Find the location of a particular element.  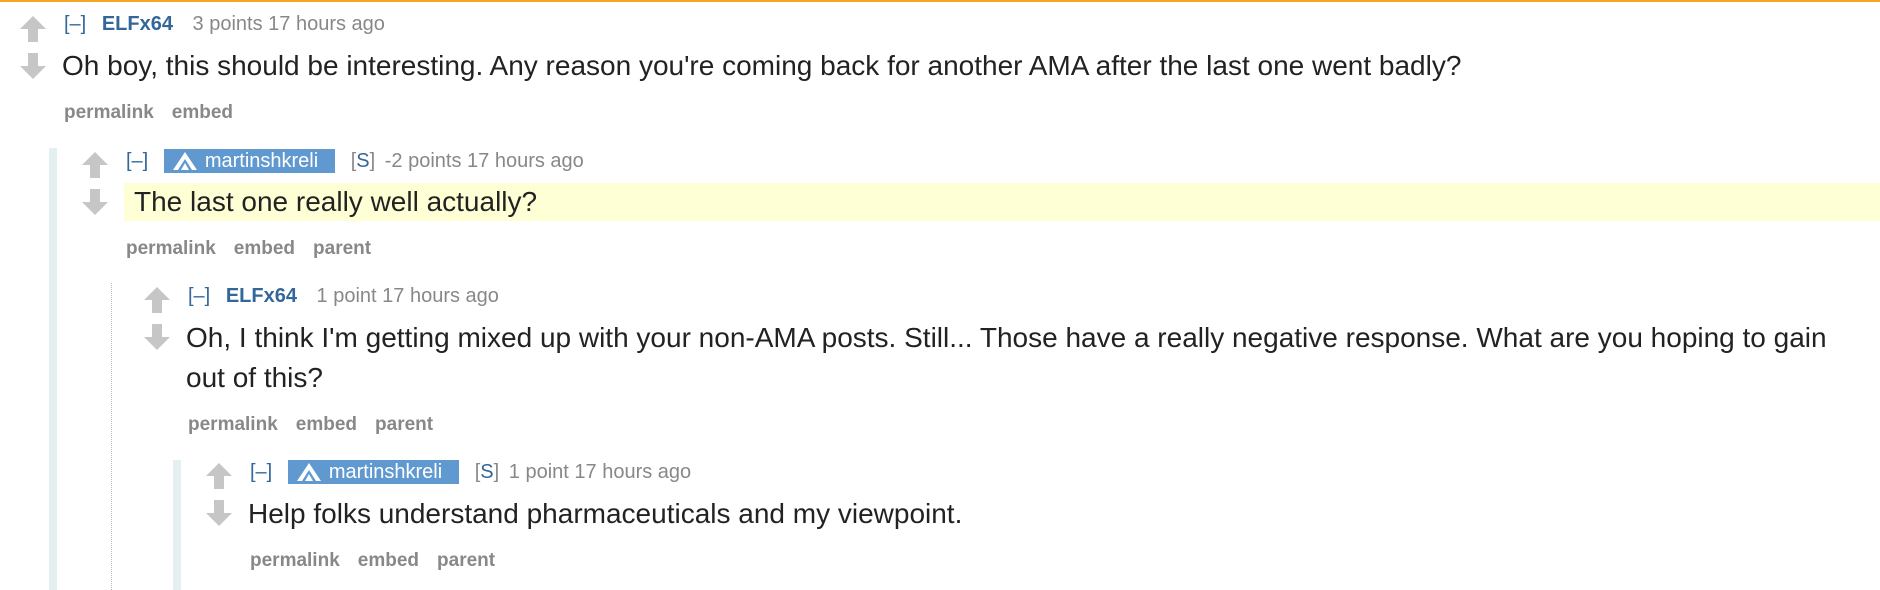

op-flair-logo-icon is located at coordinates (309, 475).